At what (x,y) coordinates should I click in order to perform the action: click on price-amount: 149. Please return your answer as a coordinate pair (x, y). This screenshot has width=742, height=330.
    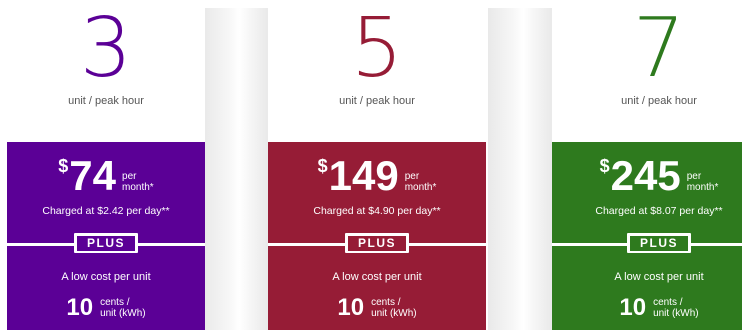
    Looking at the image, I should click on (363, 175).